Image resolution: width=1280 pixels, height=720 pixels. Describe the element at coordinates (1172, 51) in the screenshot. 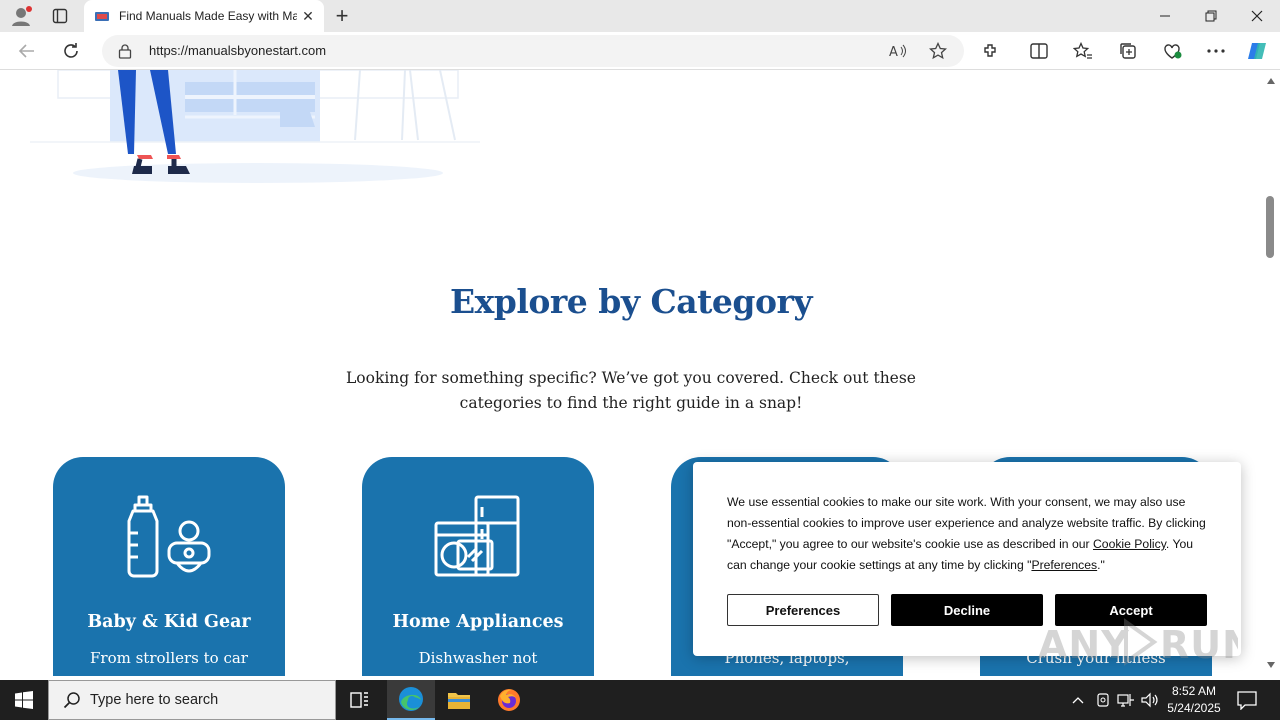

I see `browser-essentials-icon` at that location.